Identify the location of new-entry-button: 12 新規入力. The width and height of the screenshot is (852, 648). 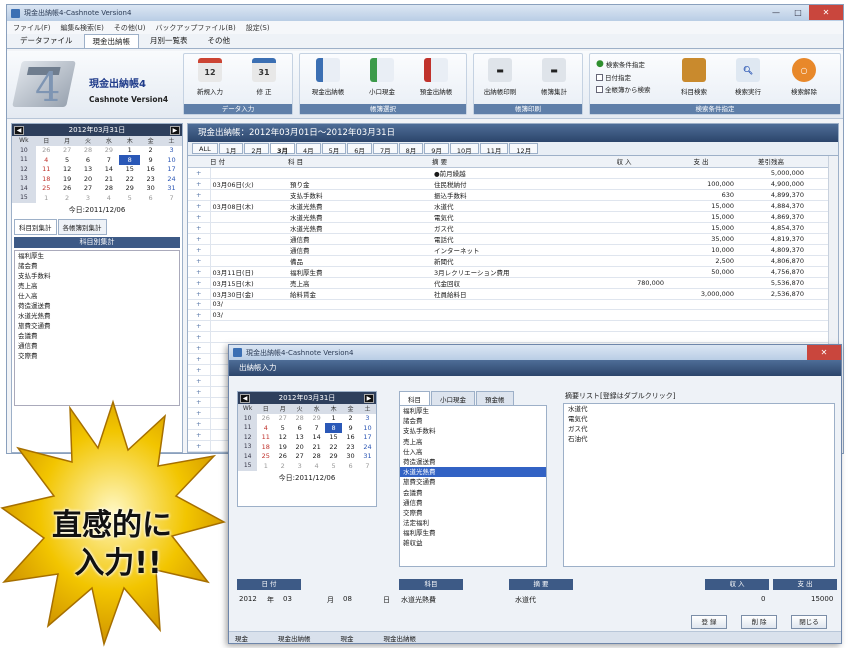
(210, 80).